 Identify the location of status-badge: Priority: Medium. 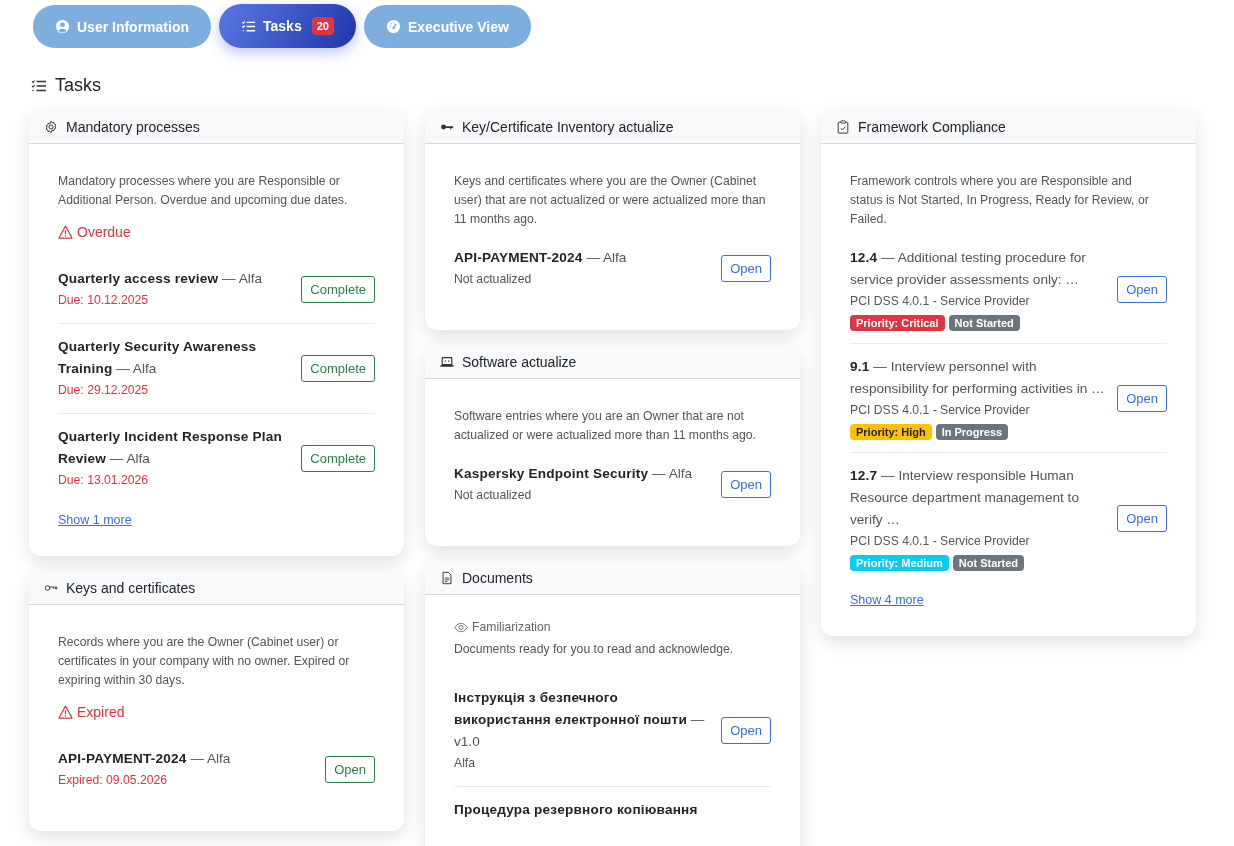
(899, 563).